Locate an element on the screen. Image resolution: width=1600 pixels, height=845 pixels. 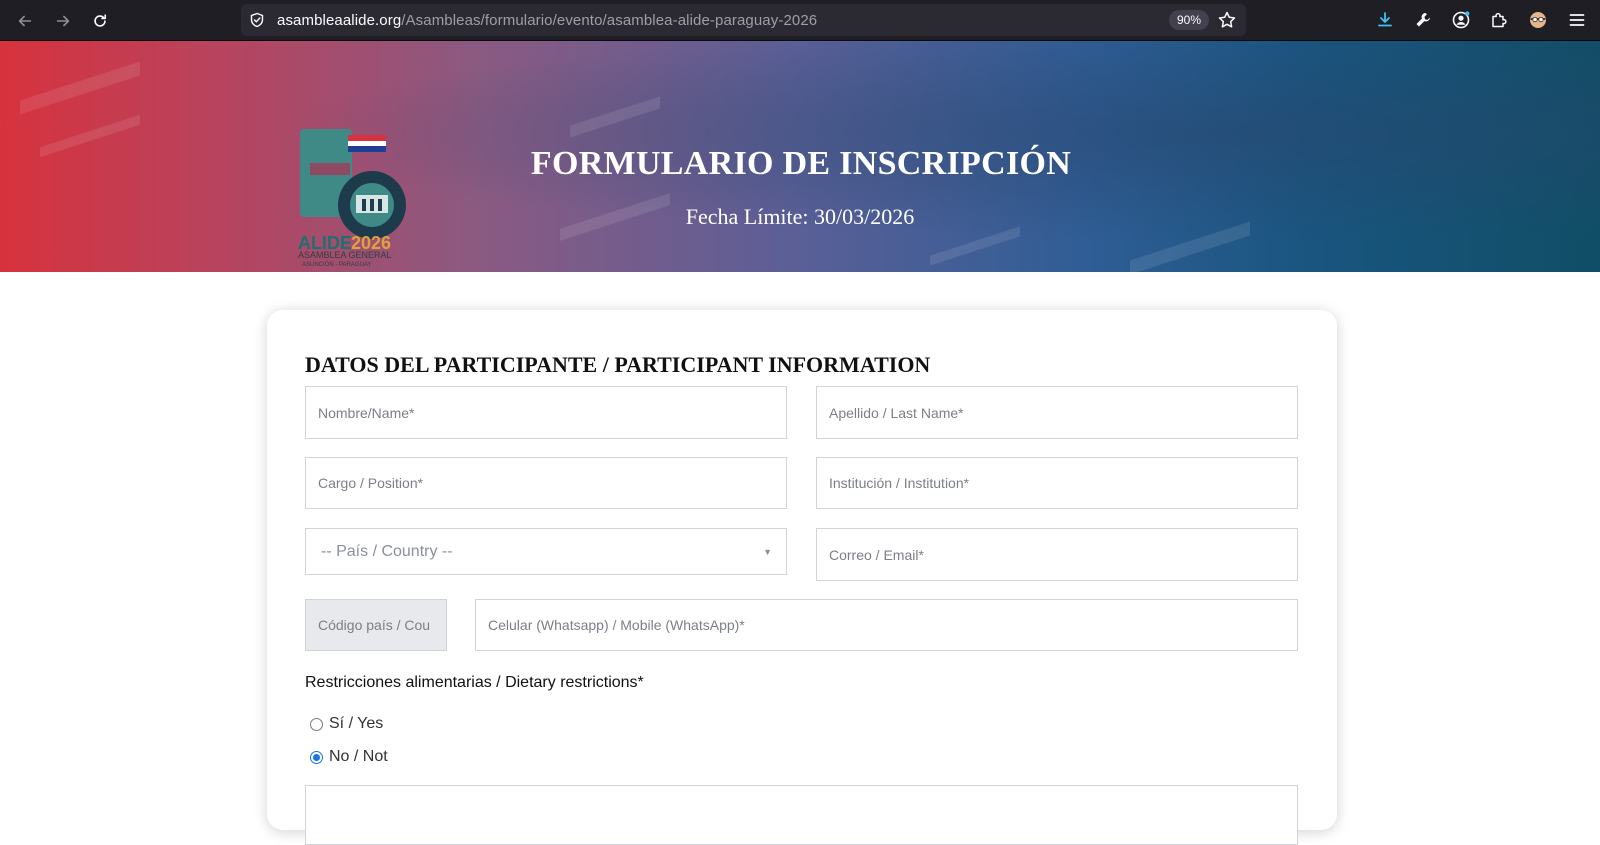
reload-icon is located at coordinates (100, 21).